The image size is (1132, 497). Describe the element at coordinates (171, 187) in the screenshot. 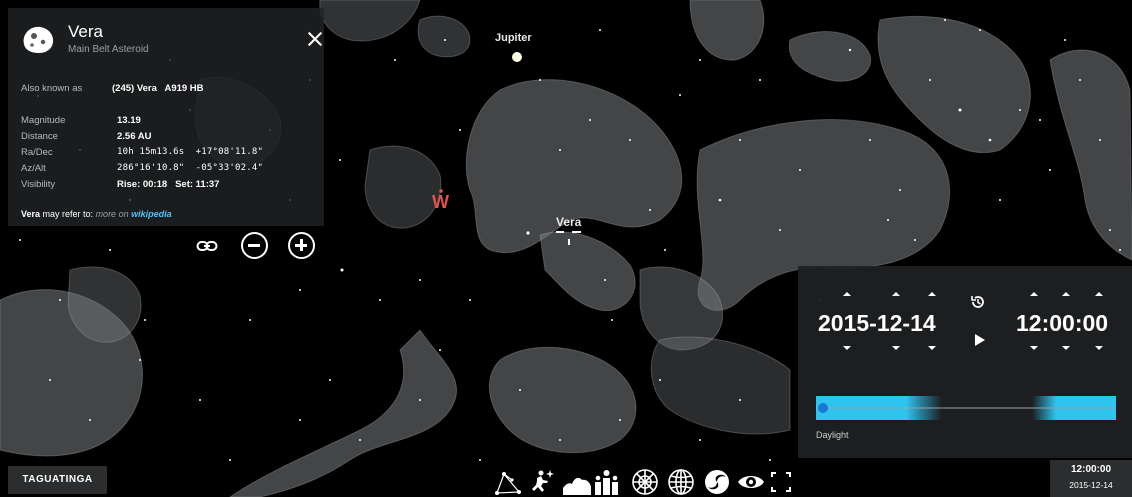

I see `visibility-row: Visibility Rise: 00:18 Set: 11:37` at that location.